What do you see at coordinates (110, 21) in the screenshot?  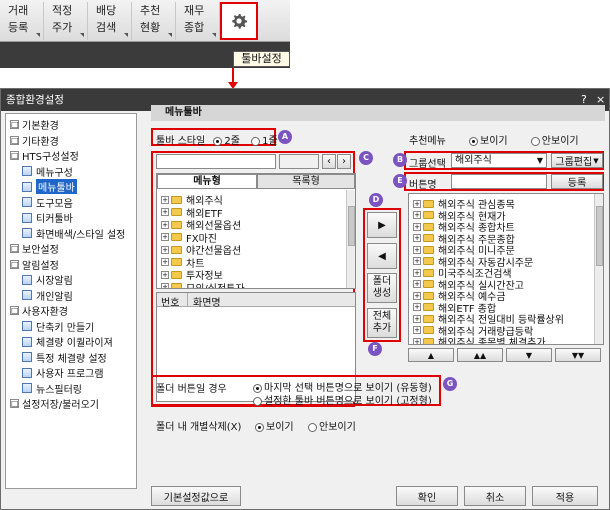 I see `toolbar-button-dividend-search: 배당 검색` at bounding box center [110, 21].